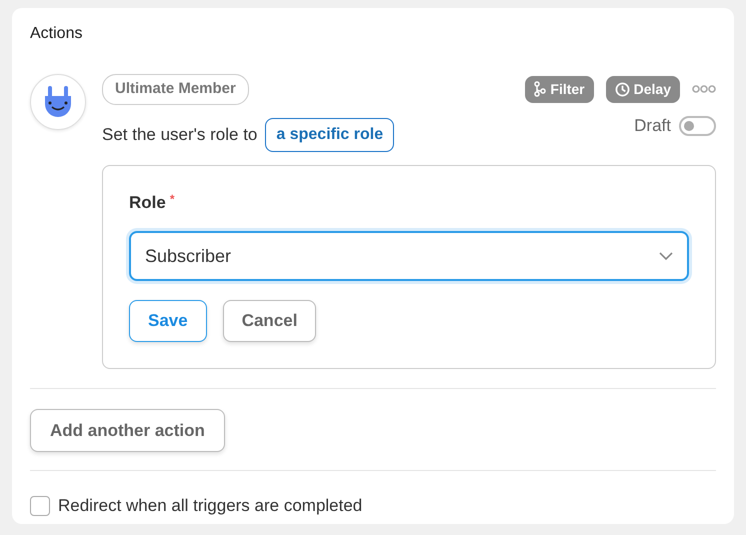 Image resolution: width=746 pixels, height=535 pixels. Describe the element at coordinates (704, 89) in the screenshot. I see `more-icon` at that location.